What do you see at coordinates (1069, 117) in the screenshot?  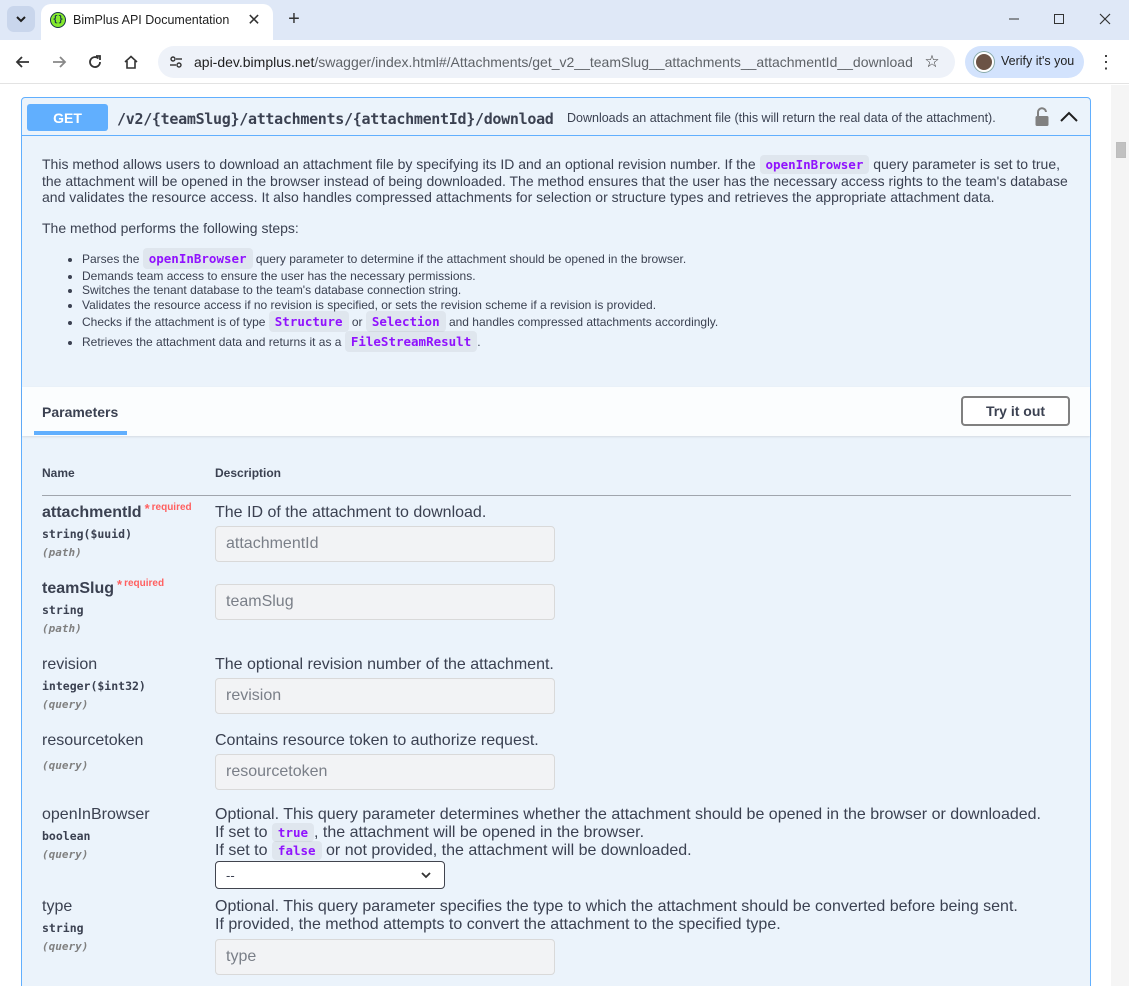 I see `chevron-up-icon` at bounding box center [1069, 117].